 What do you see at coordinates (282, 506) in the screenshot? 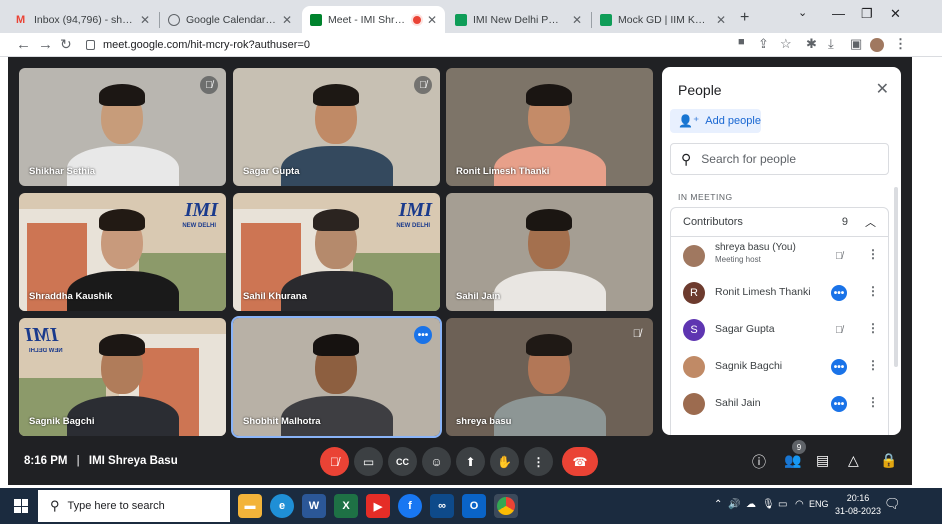
I see `edge-icon: e` at bounding box center [282, 506].